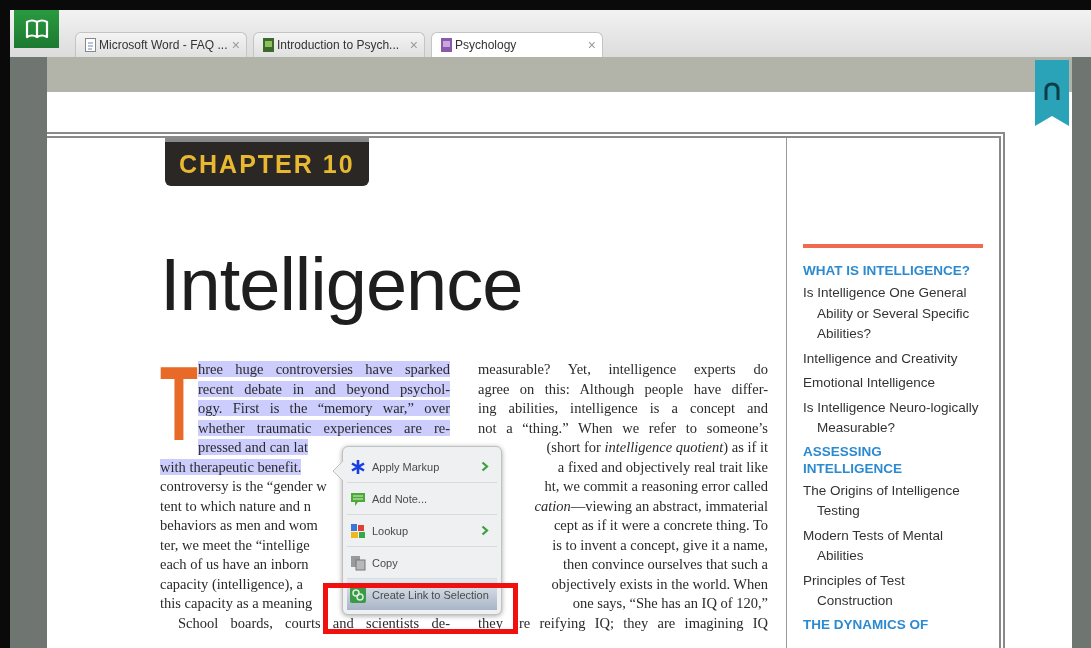 The image size is (1091, 648). I want to click on text-line: controversy is the “gender w, so click(243, 486).